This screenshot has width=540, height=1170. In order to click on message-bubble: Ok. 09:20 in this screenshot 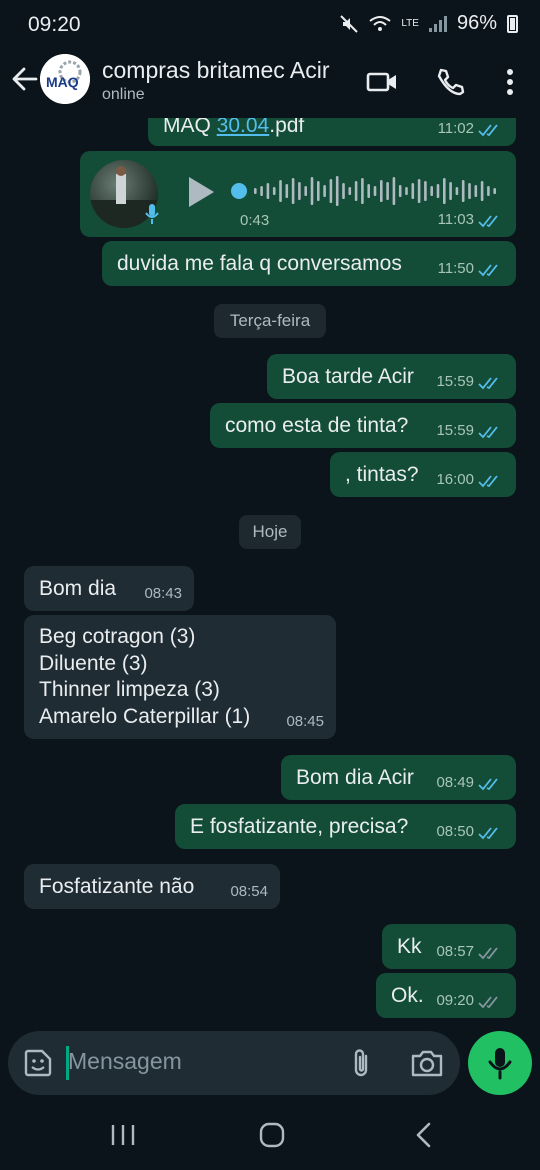, I will do `click(446, 995)`.